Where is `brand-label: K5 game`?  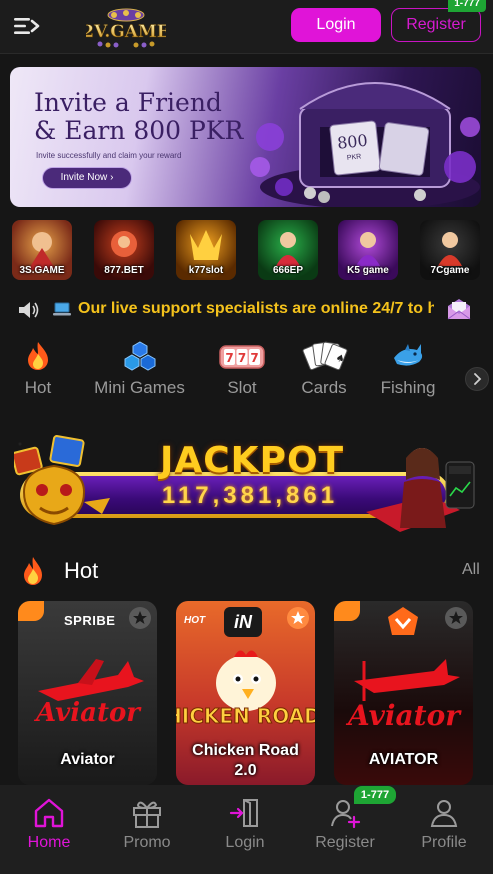 brand-label: K5 game is located at coordinates (368, 270).